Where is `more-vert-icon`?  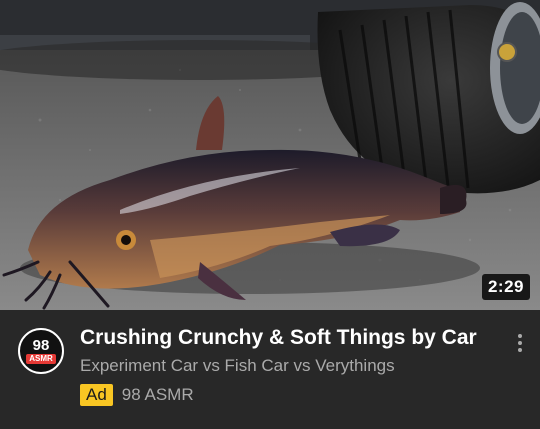
more-vert-icon is located at coordinates (520, 343).